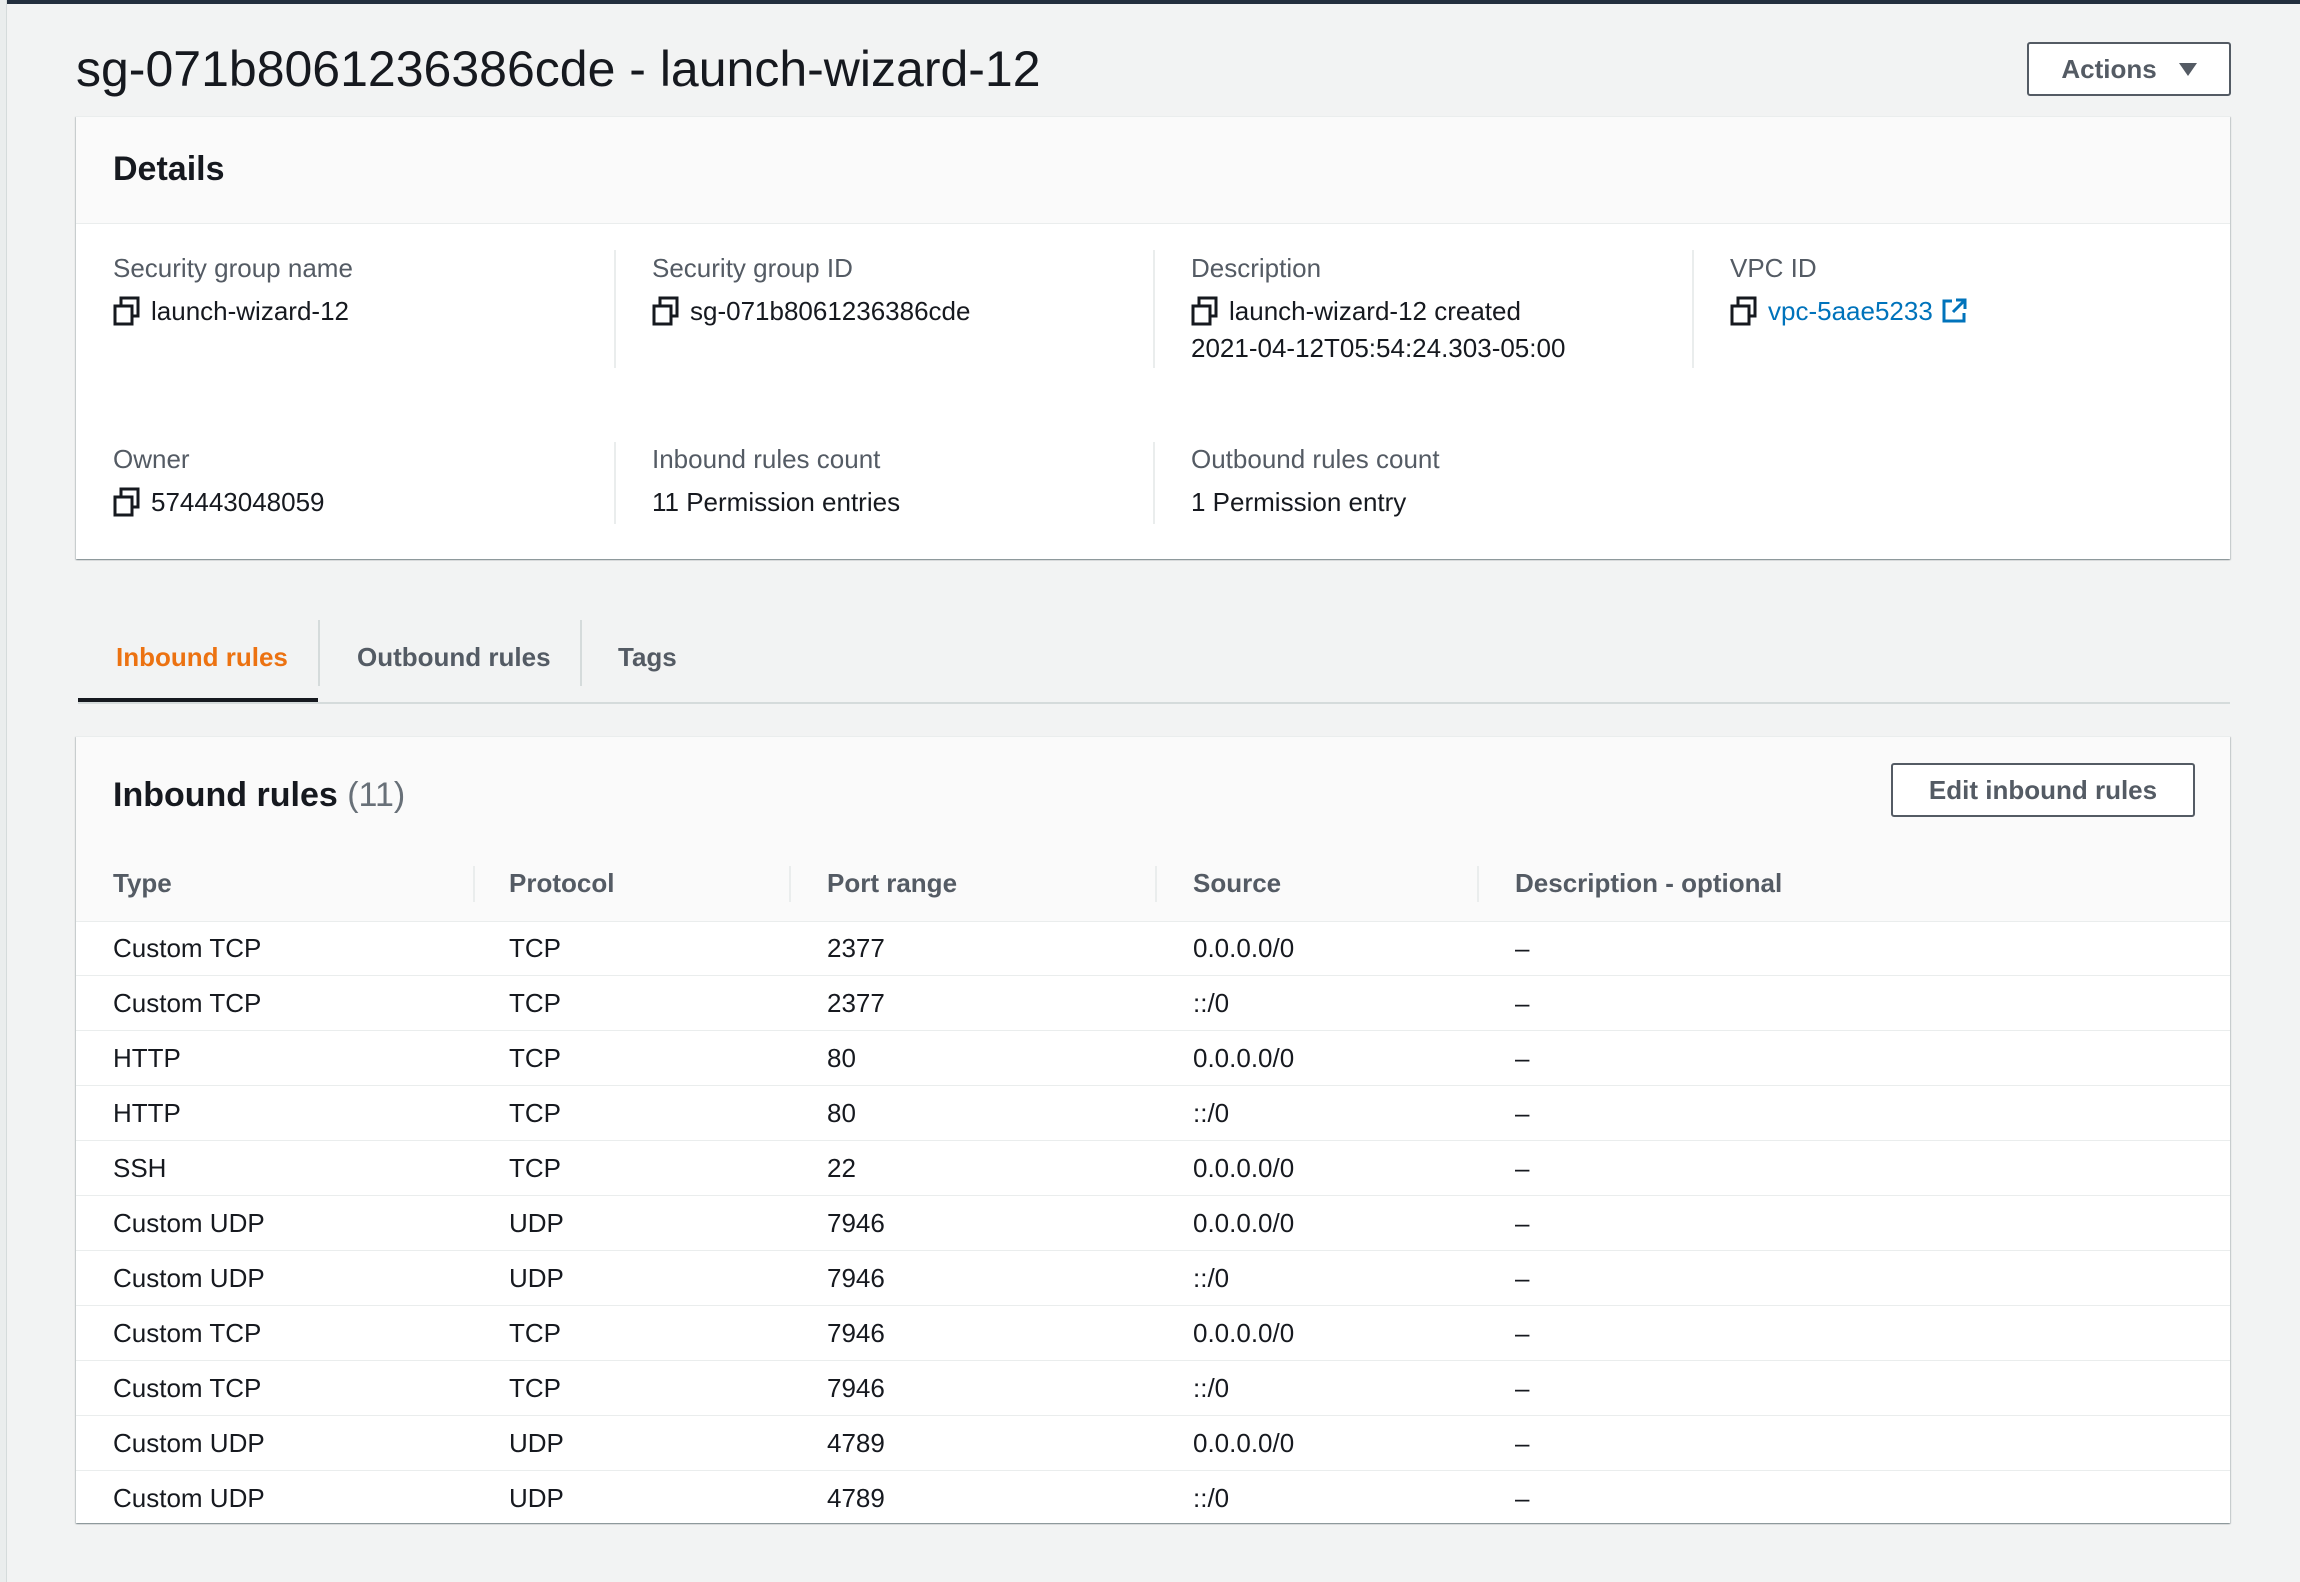 The height and width of the screenshot is (1582, 2300). What do you see at coordinates (1154, 658) in the screenshot?
I see `tab-bar: Inbound rules Outbound rules Tags` at bounding box center [1154, 658].